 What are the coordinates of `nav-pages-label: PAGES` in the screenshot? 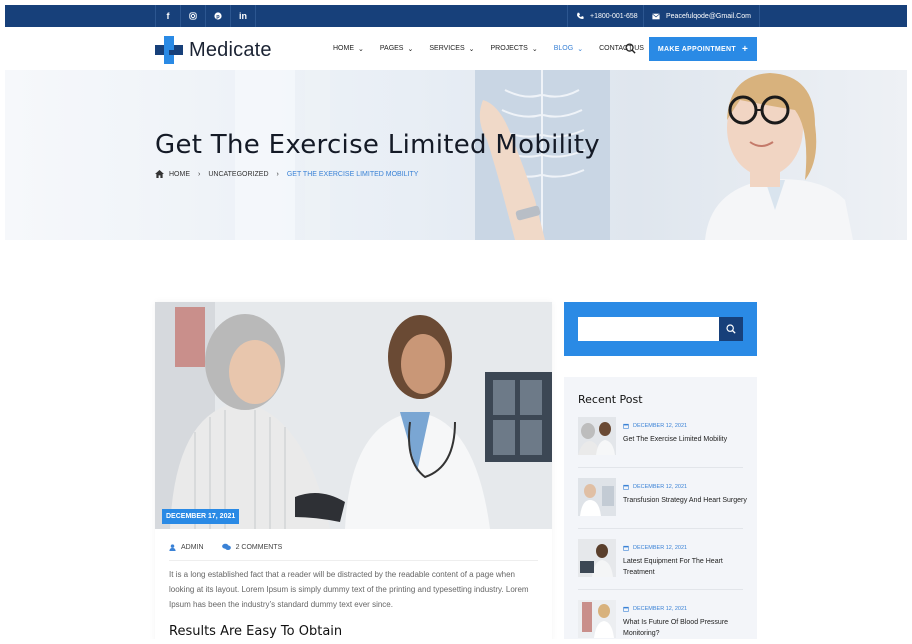 It's located at (391, 48).